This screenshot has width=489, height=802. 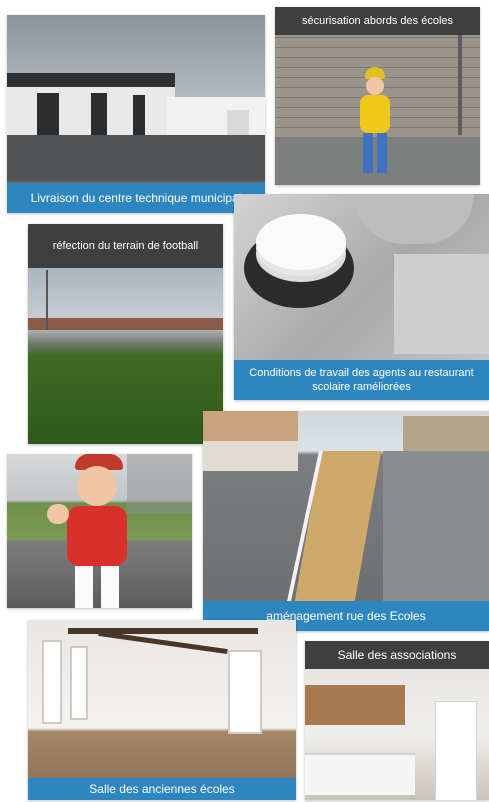 What do you see at coordinates (136, 198) in the screenshot?
I see `caption-centre-technique: Livraison du centre technique municipal` at bounding box center [136, 198].